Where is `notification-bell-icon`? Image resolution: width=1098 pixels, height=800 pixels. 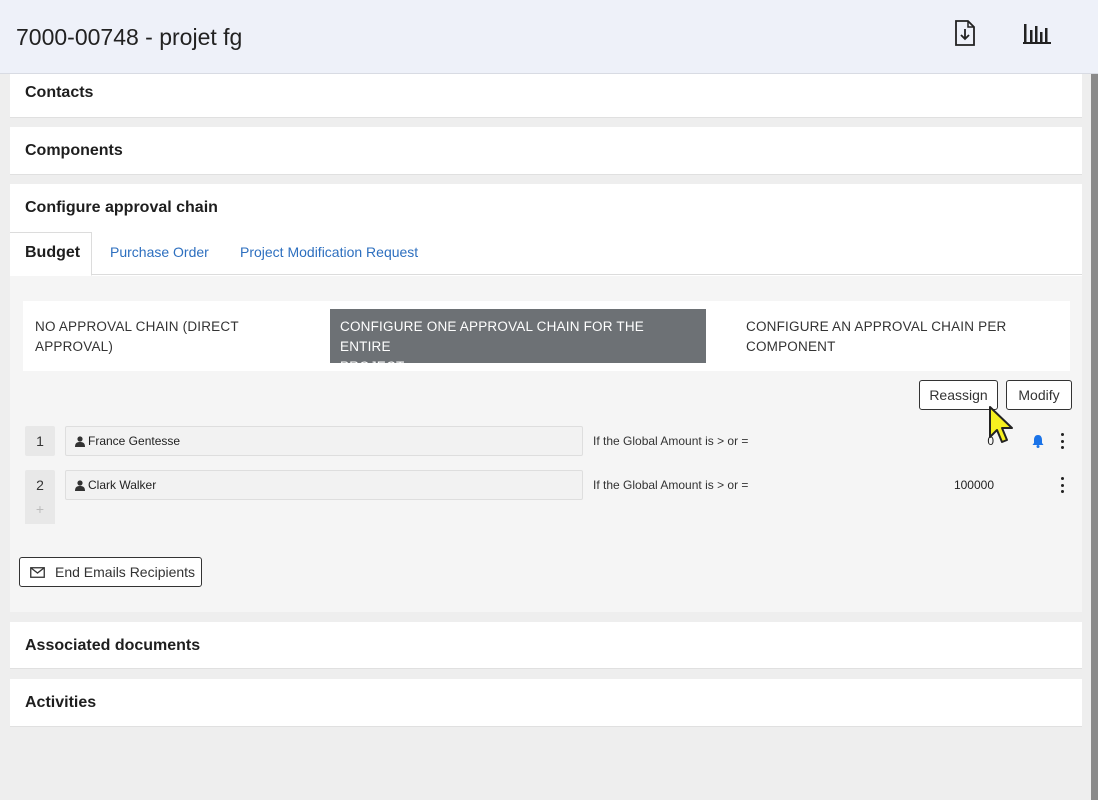
notification-bell-icon is located at coordinates (1038, 441).